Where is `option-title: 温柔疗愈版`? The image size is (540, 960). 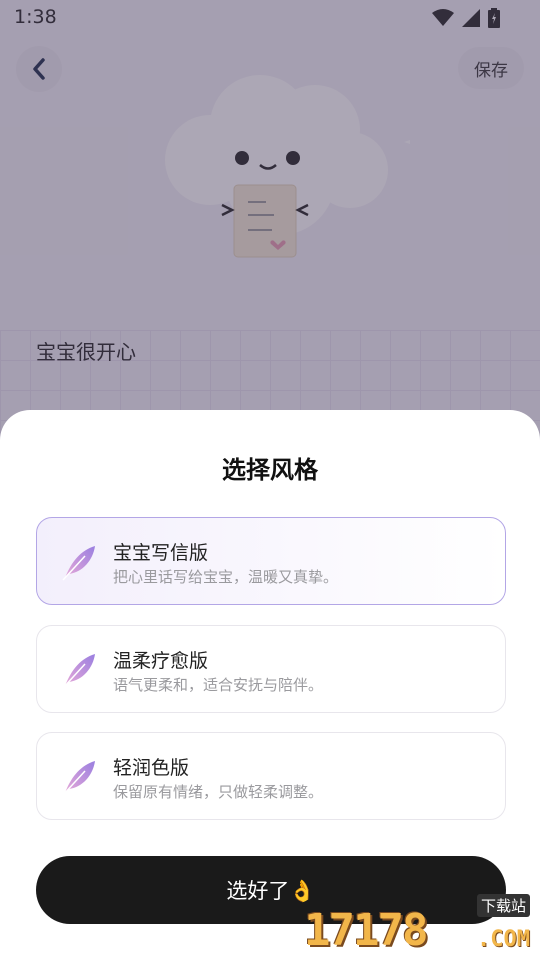 option-title: 温柔疗愈版 is located at coordinates (161, 661).